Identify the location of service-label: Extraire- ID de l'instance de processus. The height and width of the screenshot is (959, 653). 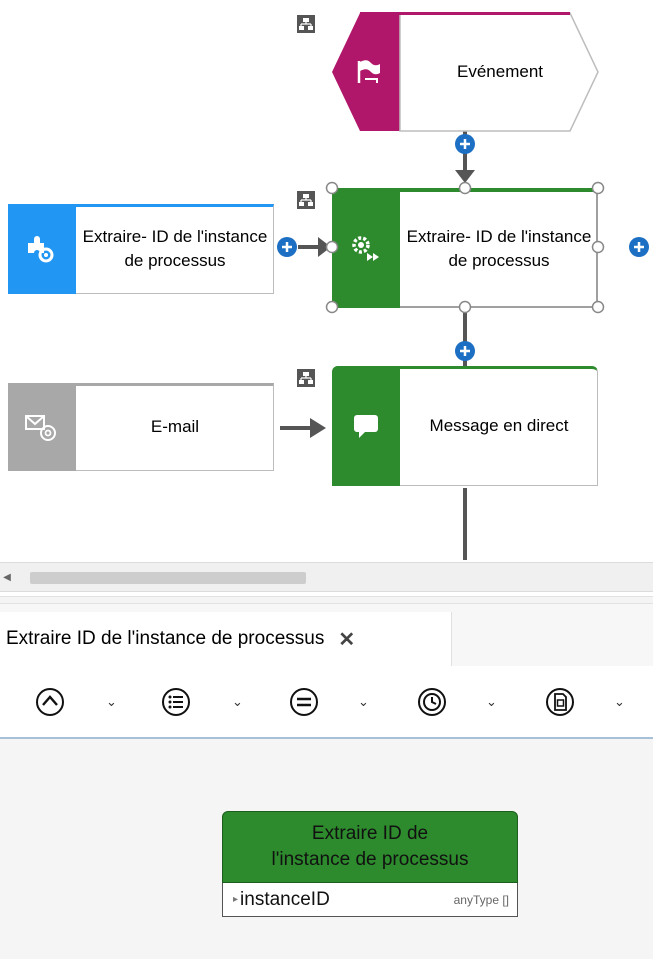
(175, 248).